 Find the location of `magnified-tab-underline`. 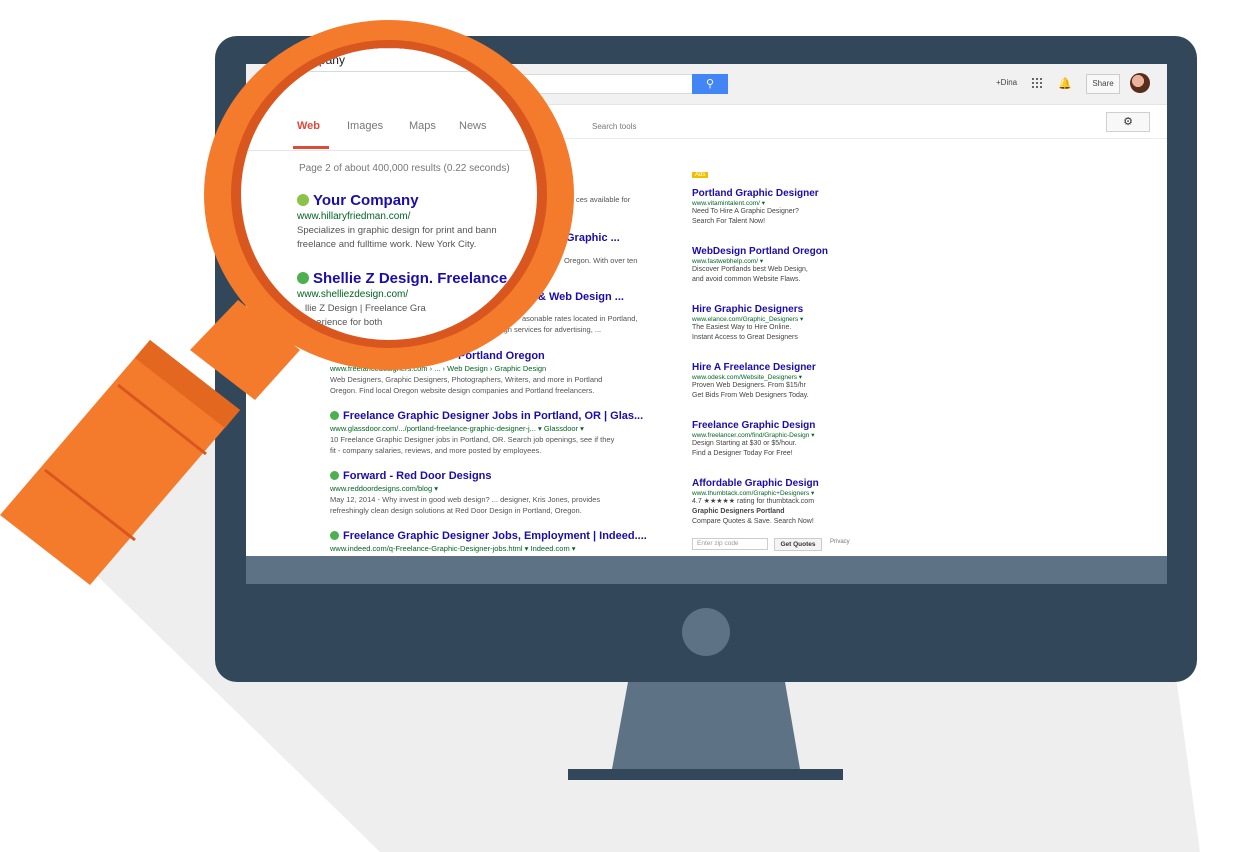

magnified-tab-underline is located at coordinates (311, 147).